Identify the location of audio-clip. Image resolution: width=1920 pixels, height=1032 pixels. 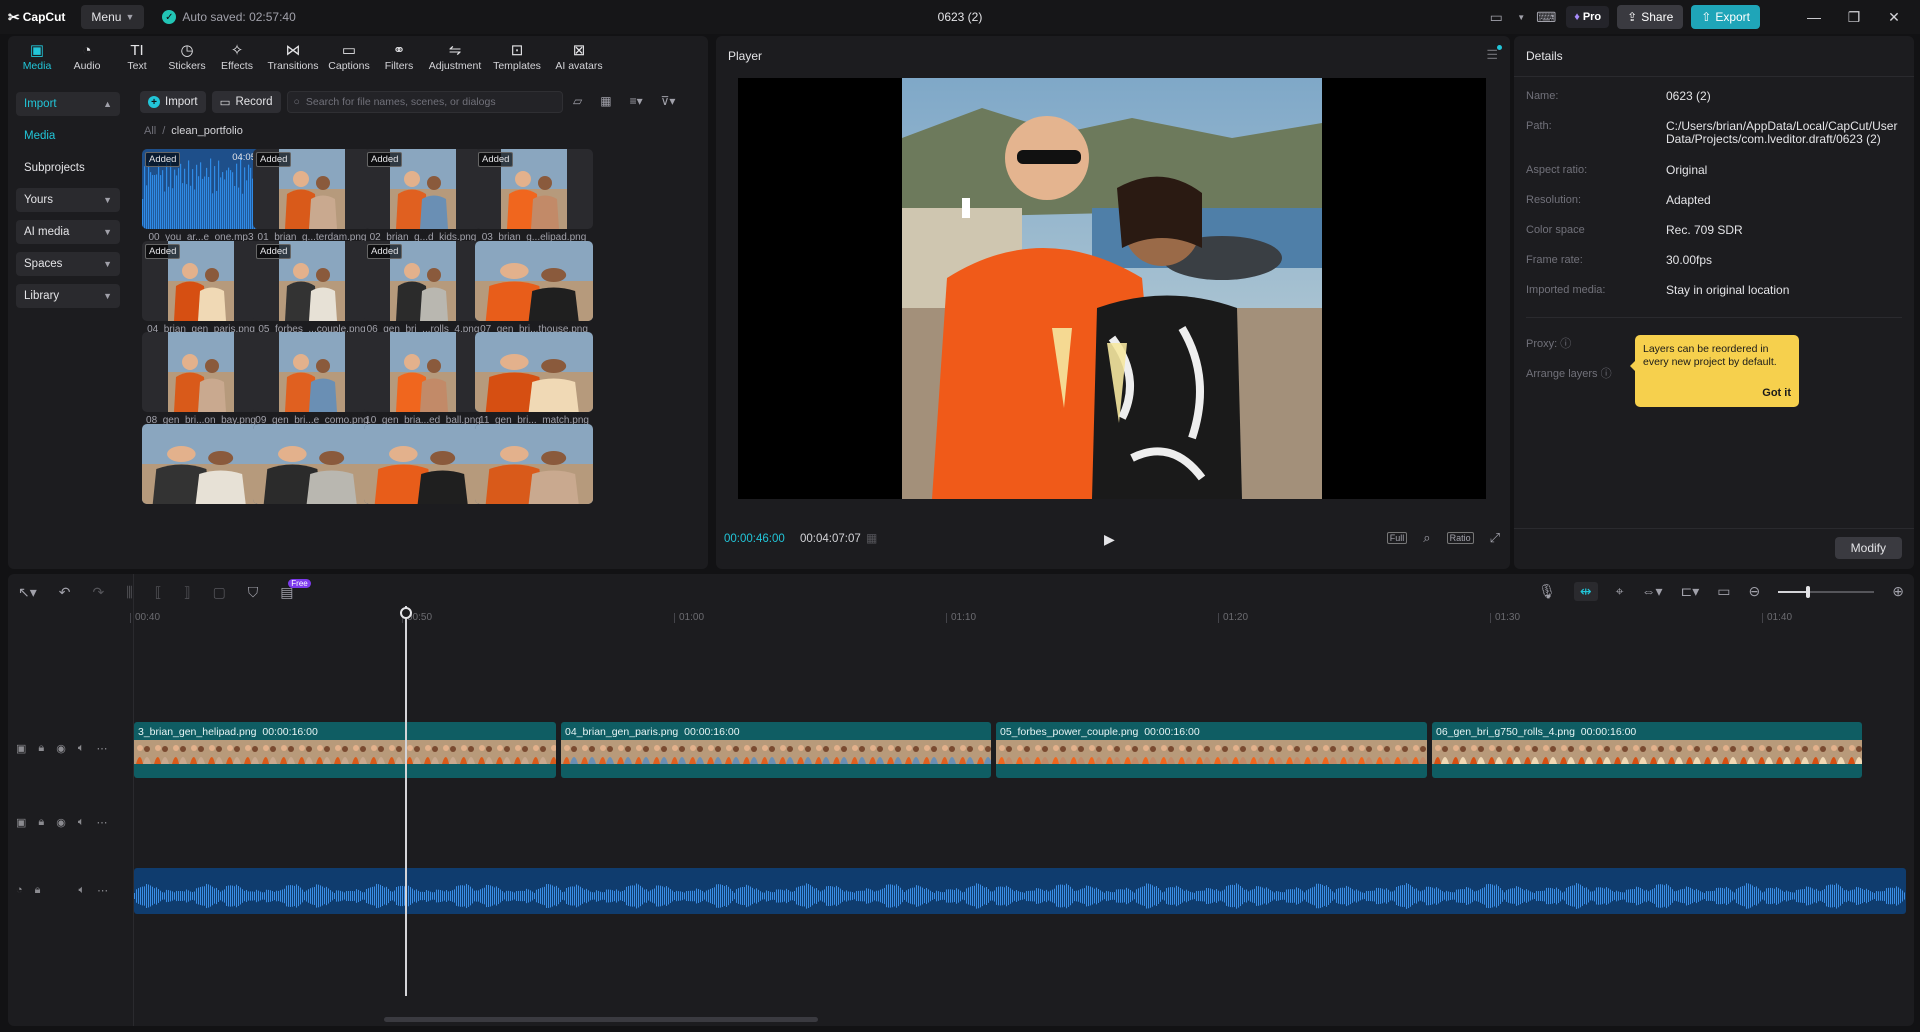
(1020, 891).